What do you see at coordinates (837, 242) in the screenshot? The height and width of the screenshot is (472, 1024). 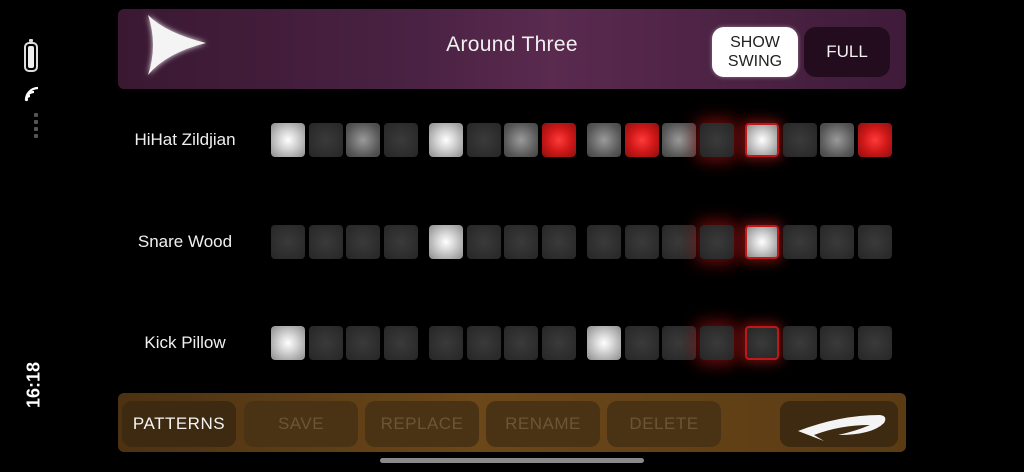 I see `step-button-r2-s15` at bounding box center [837, 242].